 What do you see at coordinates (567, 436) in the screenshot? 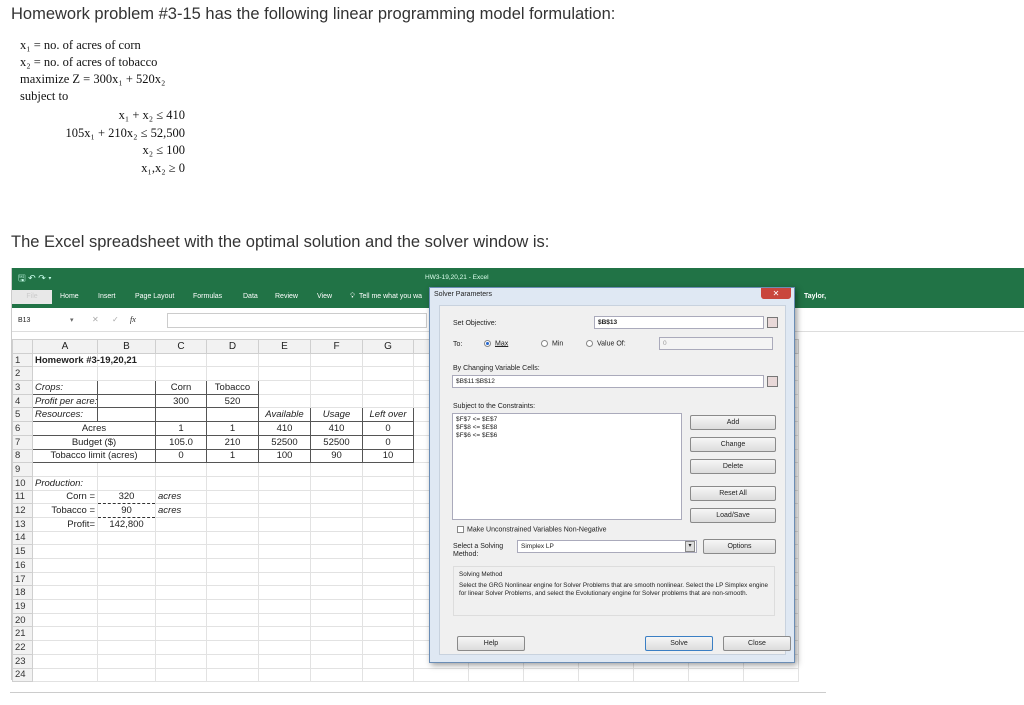
I see `constraint-item: $F$6 <= $E$6` at bounding box center [567, 436].